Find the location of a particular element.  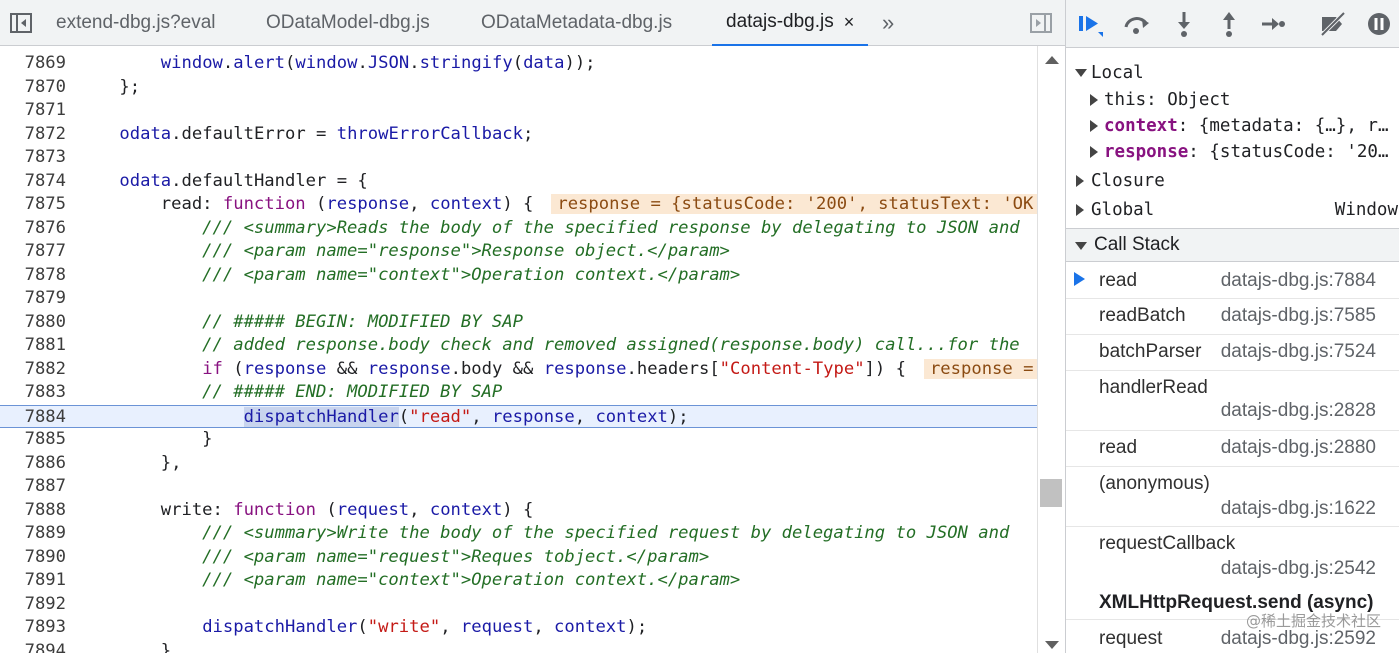

scope-row-this: this: Object is located at coordinates (1232, 100).